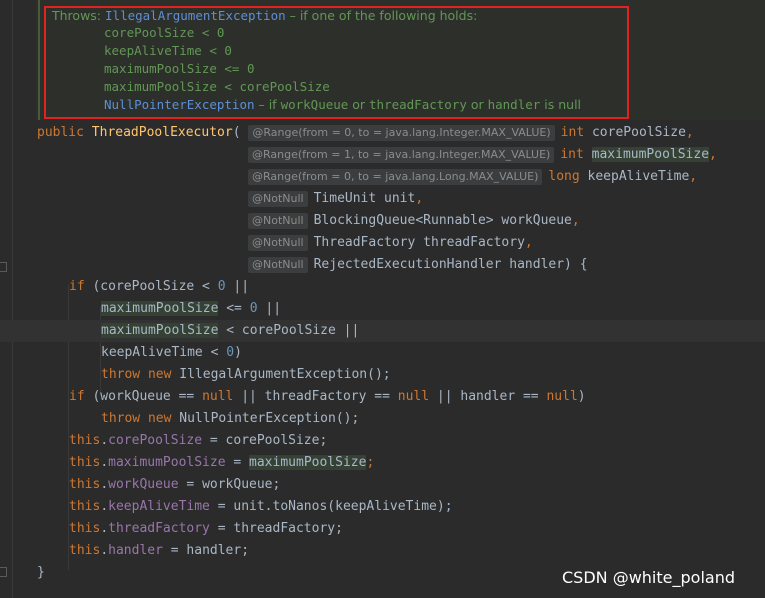  I want to click on code-line: @NotNull ThreadFactory threadFactory,, so click(390, 243).